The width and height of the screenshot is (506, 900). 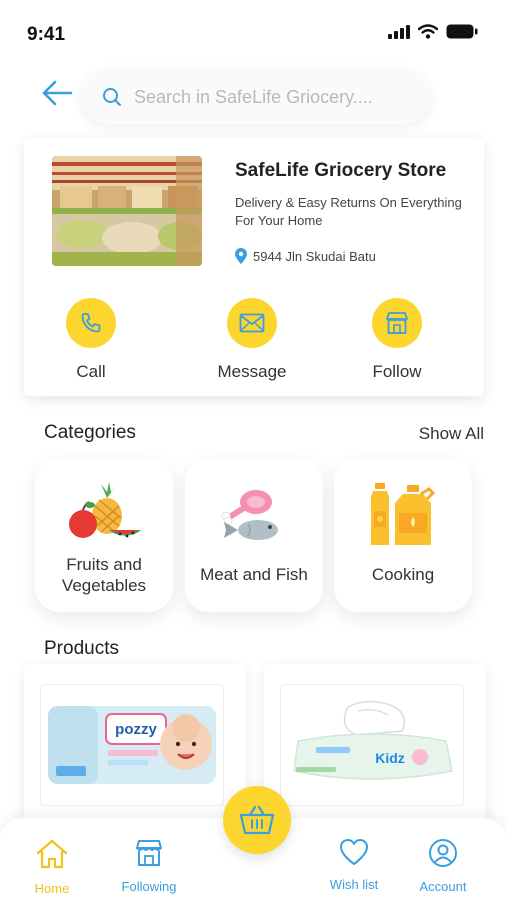 I want to click on show-all-link: Show All, so click(x=451, y=434).